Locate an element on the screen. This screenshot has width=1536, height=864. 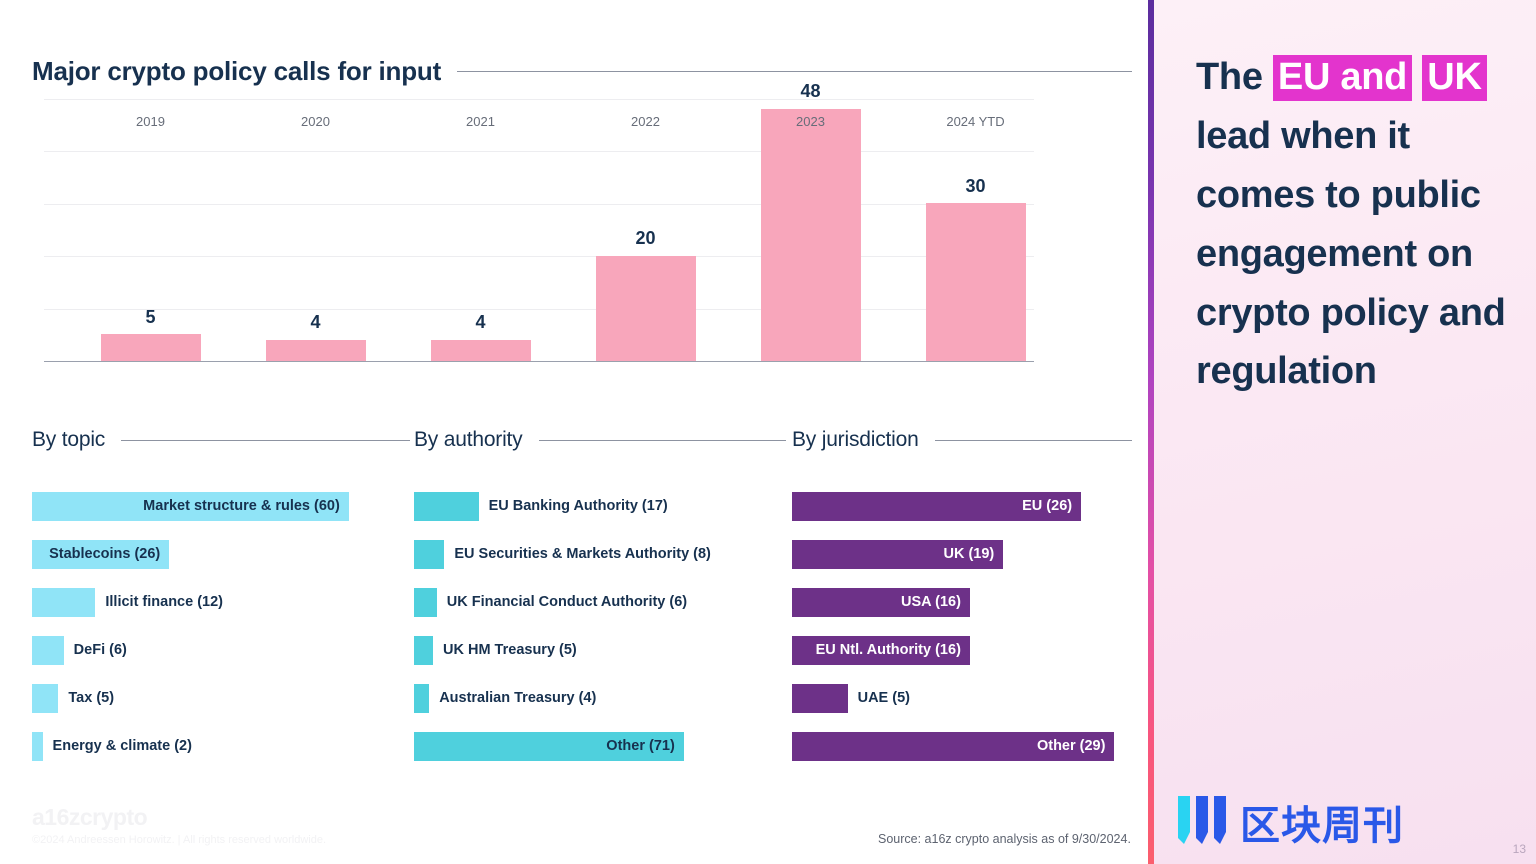
bar-label: Other (71) is located at coordinates (640, 746).